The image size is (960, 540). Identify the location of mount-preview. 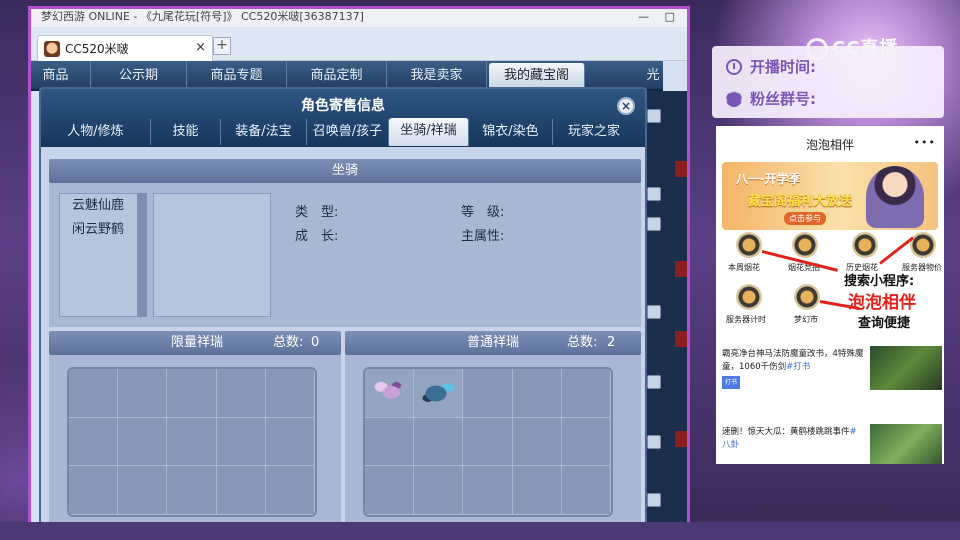
(212, 255).